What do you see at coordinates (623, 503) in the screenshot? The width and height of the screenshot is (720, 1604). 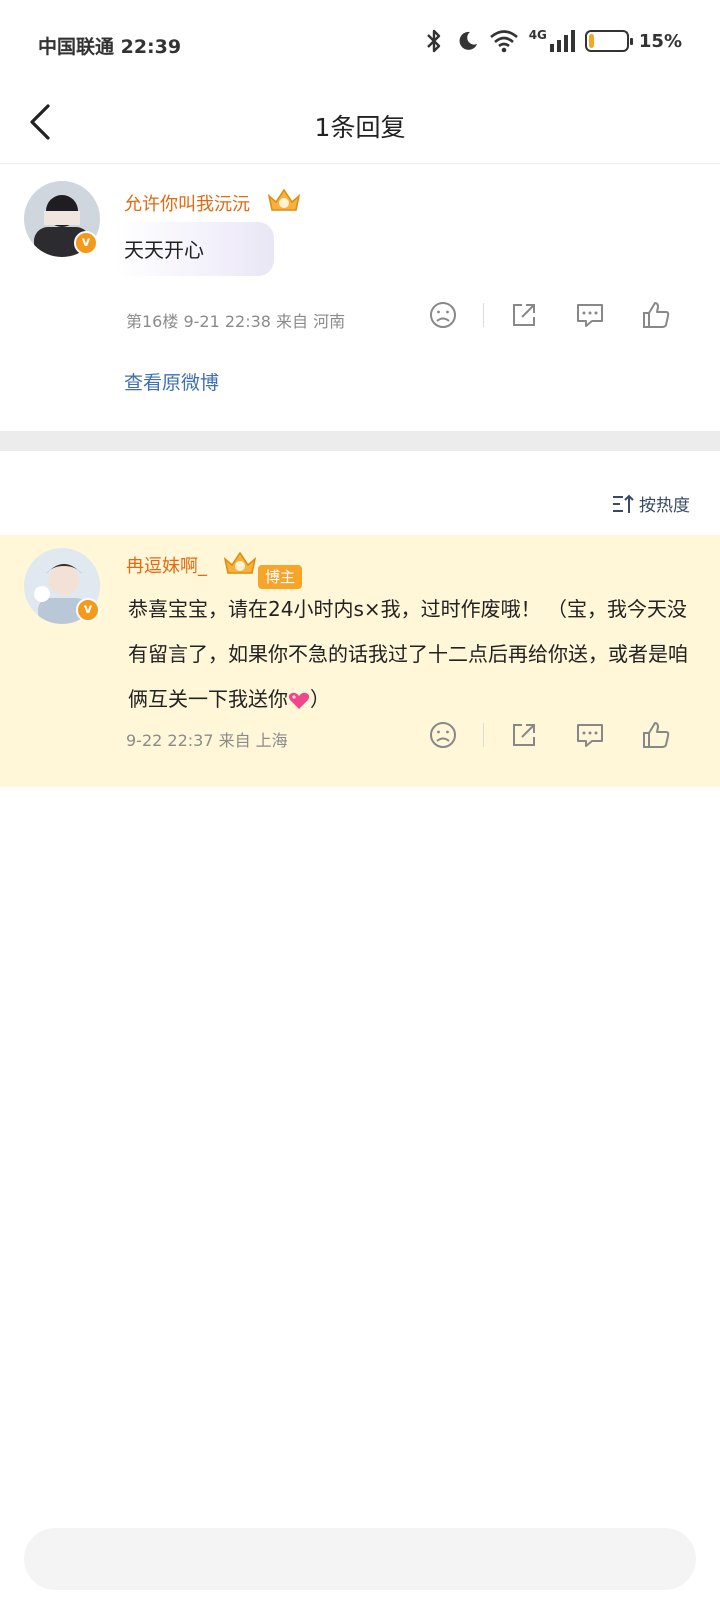 I see `sort-icon` at bounding box center [623, 503].